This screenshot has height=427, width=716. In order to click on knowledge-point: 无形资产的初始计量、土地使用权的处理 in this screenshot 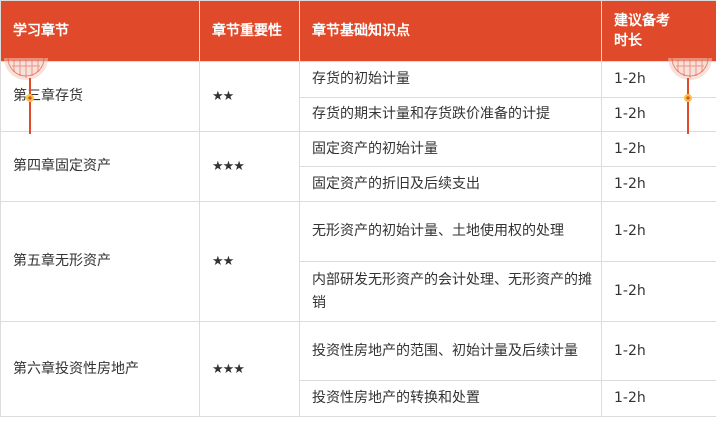, I will do `click(450, 231)`.